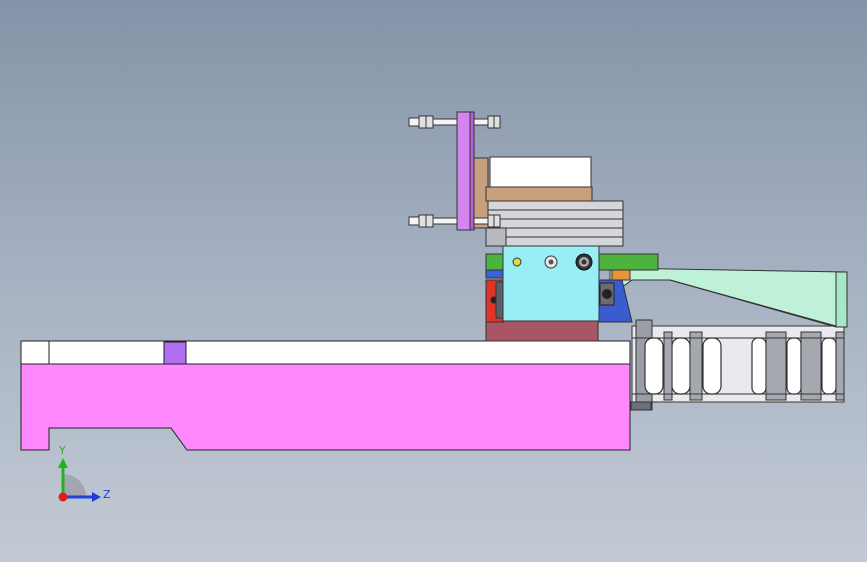 Image resolution: width=867 pixels, height=562 pixels. Describe the element at coordinates (465, 171) in the screenshot. I see `vertical-bracket` at that location.